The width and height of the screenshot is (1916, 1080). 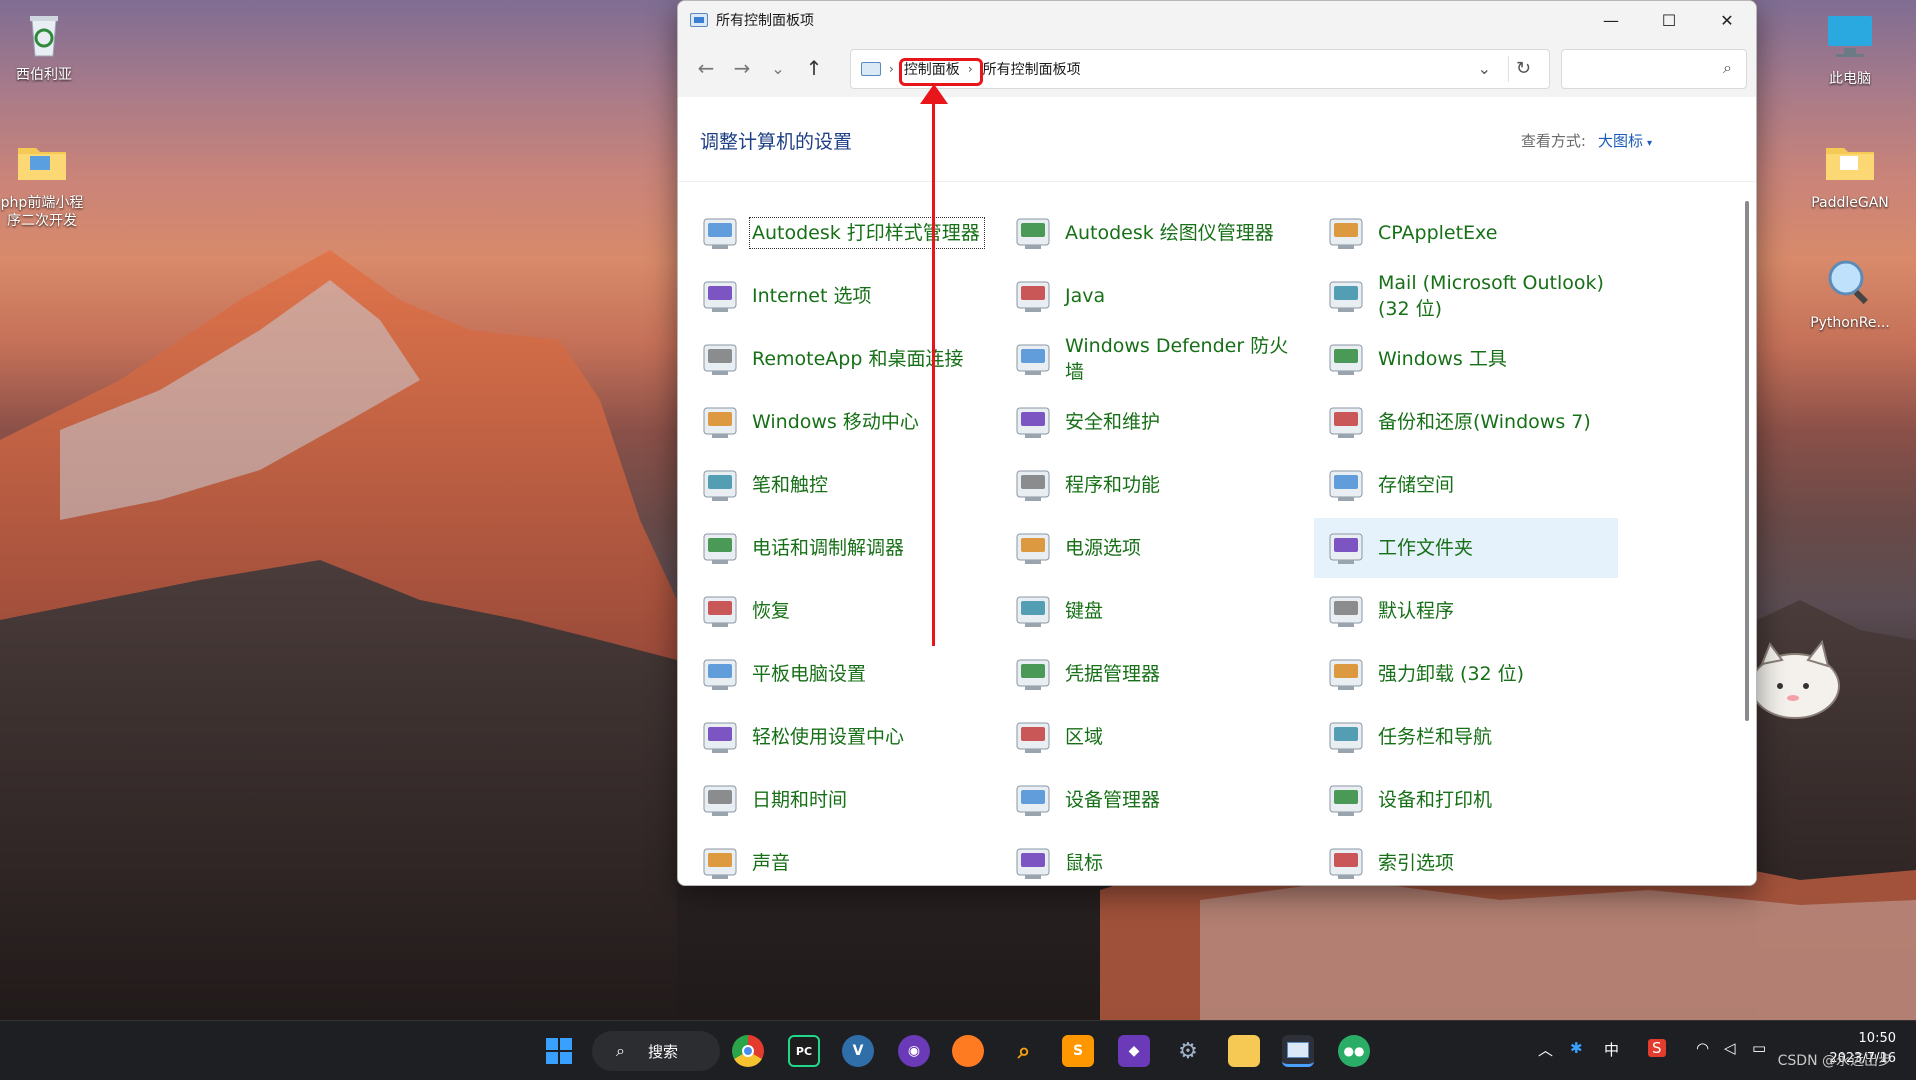 What do you see at coordinates (1466, 233) in the screenshot?
I see `control-panel-item: CPAppletExe` at bounding box center [1466, 233].